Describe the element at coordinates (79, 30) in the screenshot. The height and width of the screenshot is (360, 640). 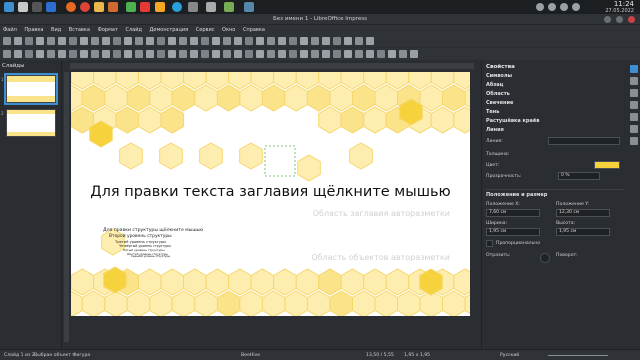
I see `menu-insert: Вставка` at that location.